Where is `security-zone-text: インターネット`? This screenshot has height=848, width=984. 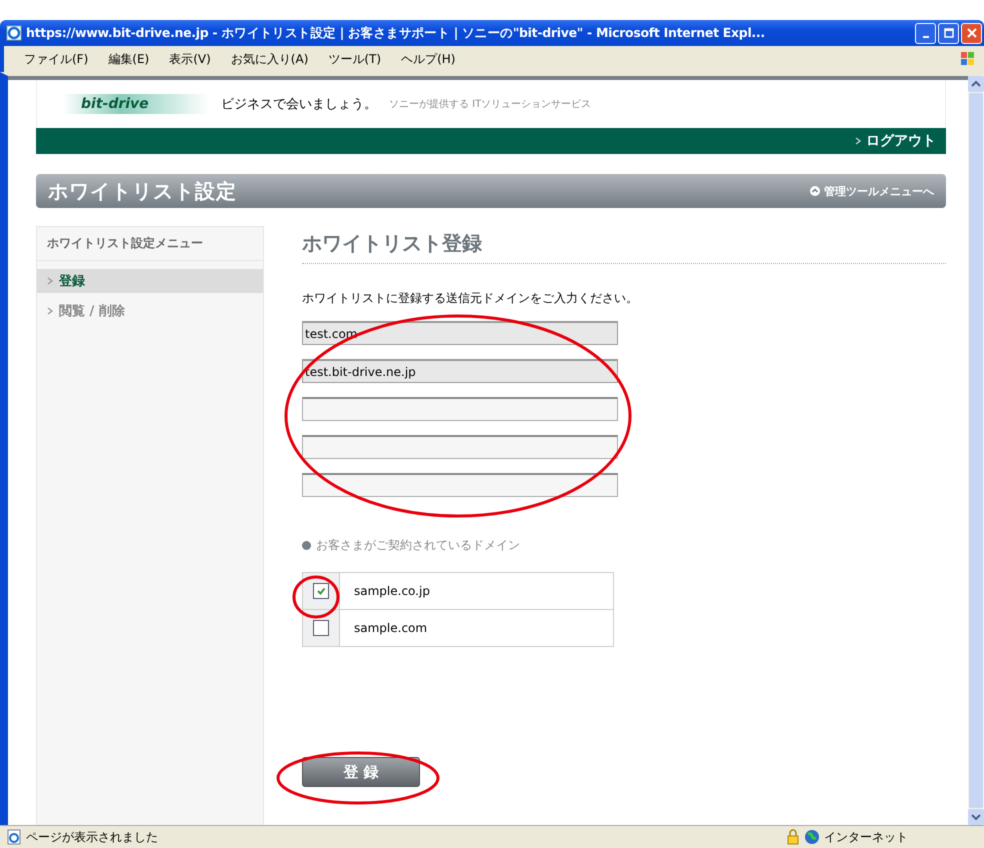
security-zone-text: インターネット is located at coordinates (866, 837).